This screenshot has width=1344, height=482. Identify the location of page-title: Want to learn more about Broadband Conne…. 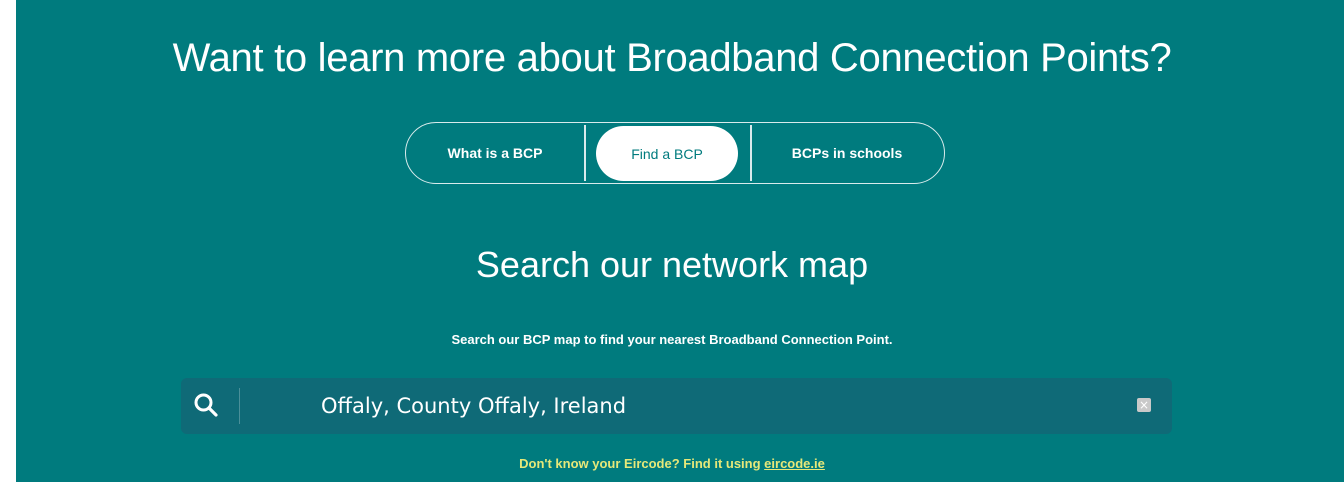
(672, 58).